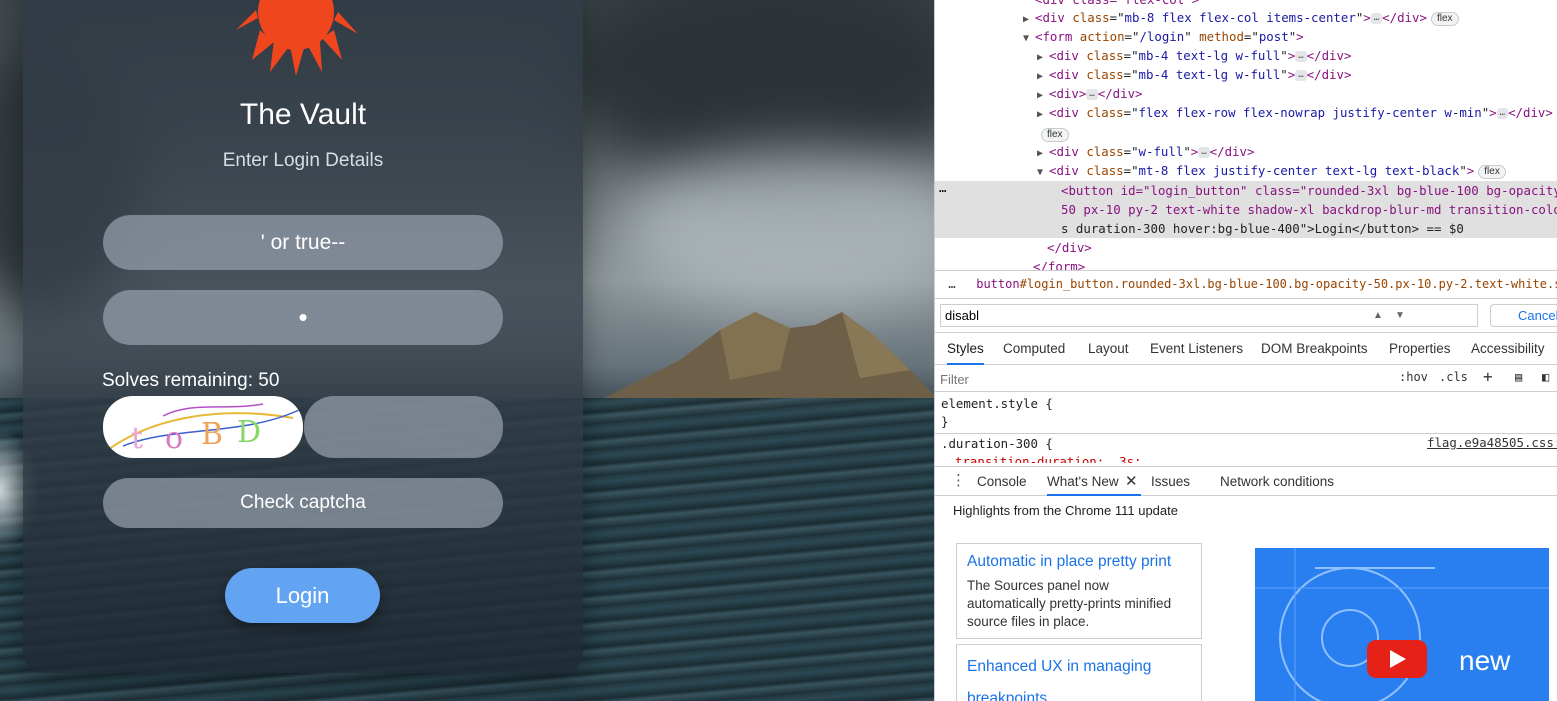  What do you see at coordinates (997, 284) in the screenshot?
I see `breadcrumb-tag: button` at bounding box center [997, 284].